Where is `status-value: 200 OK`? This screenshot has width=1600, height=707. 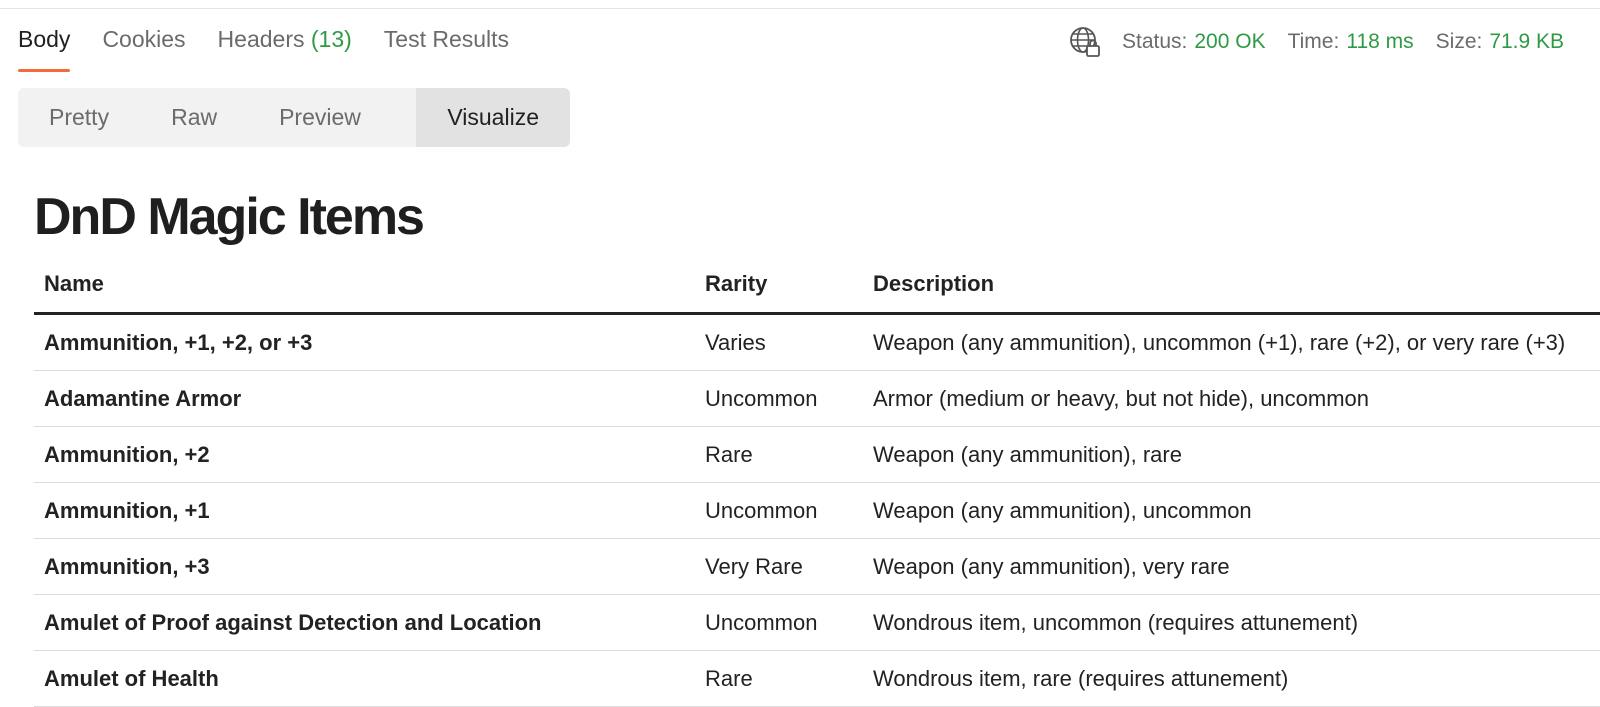
status-value: 200 OK is located at coordinates (1229, 42).